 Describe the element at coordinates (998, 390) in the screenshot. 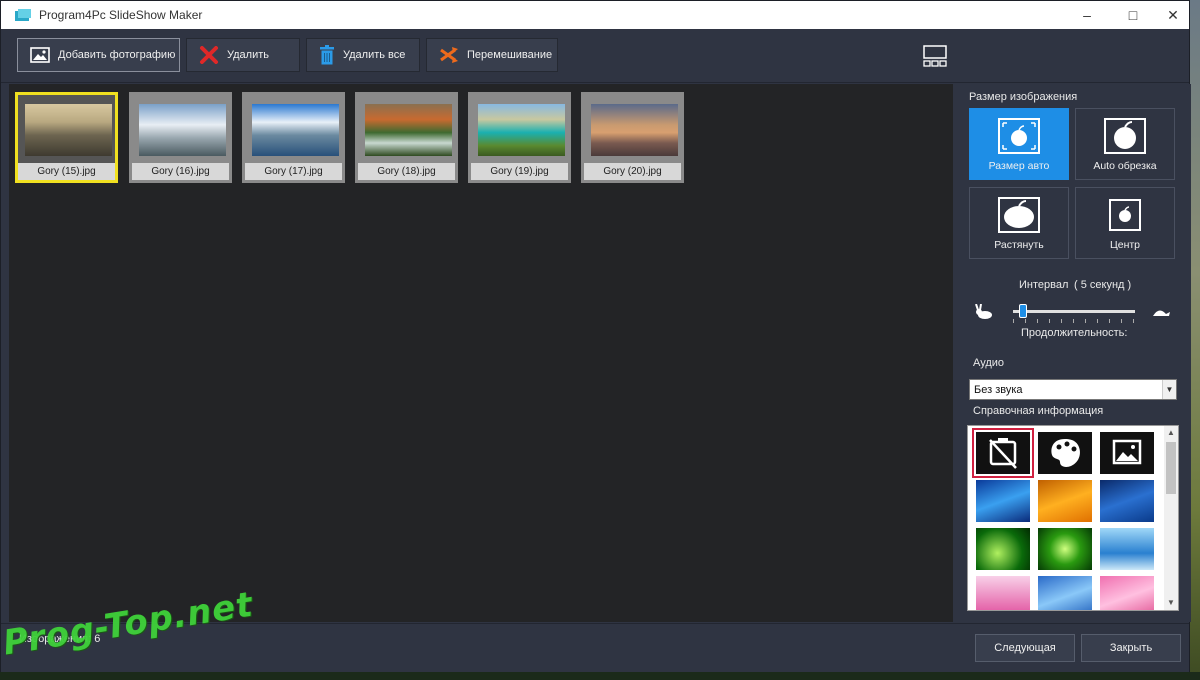

I see `audio-selected-value: Без звука` at that location.